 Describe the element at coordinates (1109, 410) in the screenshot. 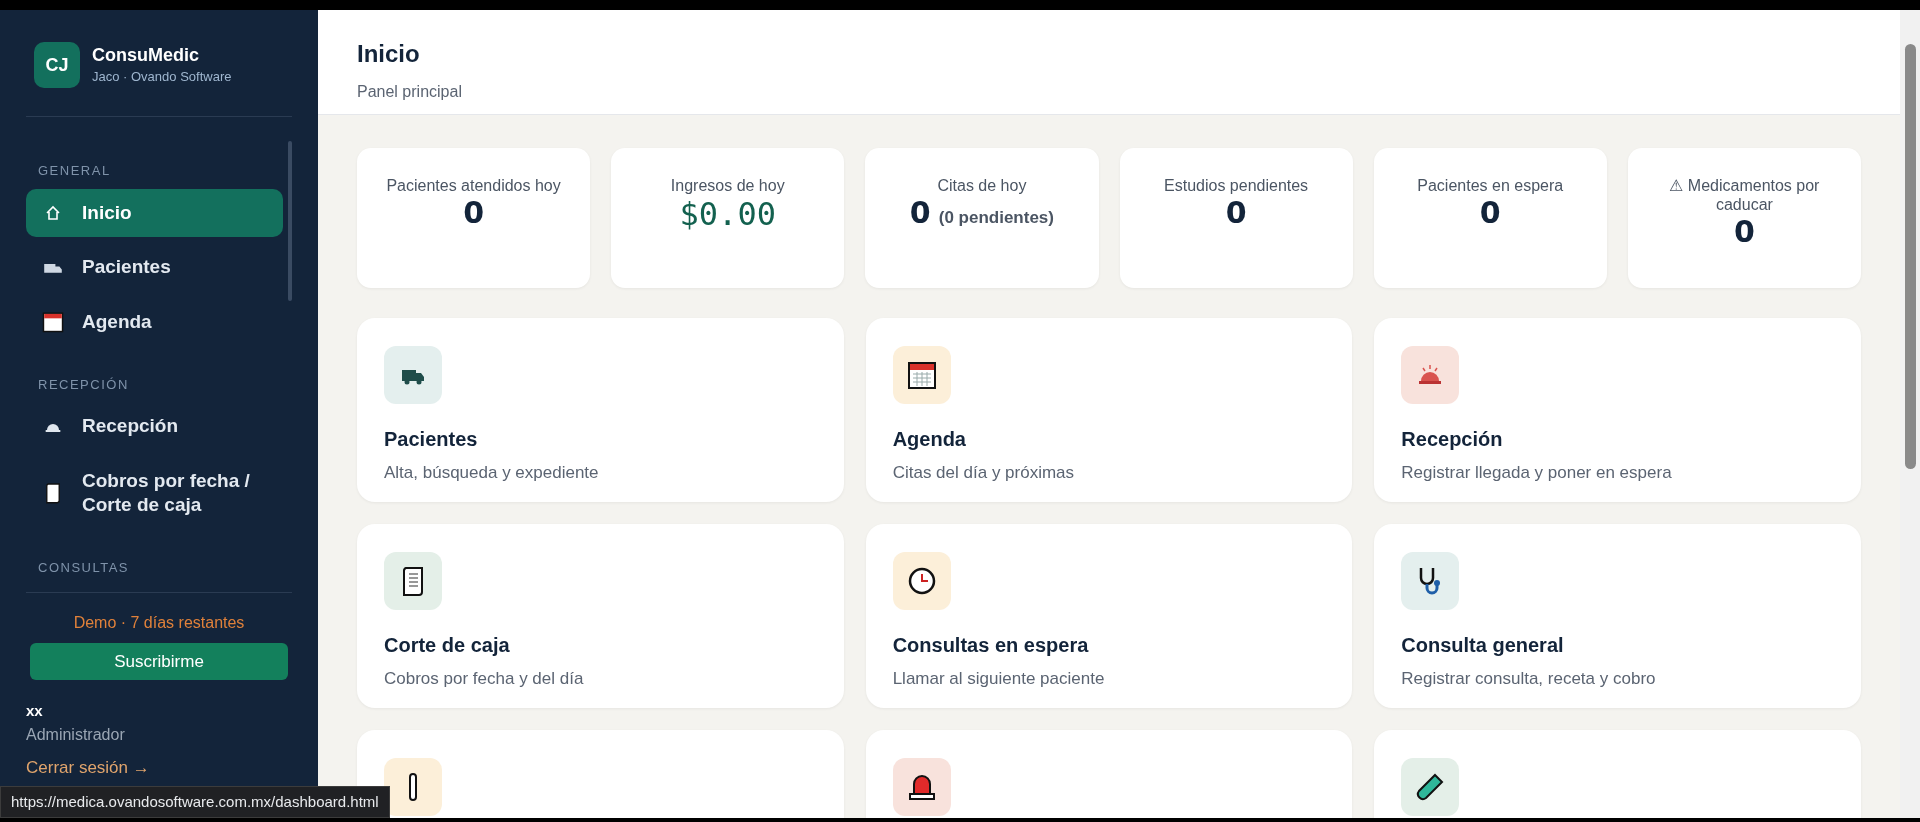

I see `module-card: Agenda Citas del día y próximas` at that location.